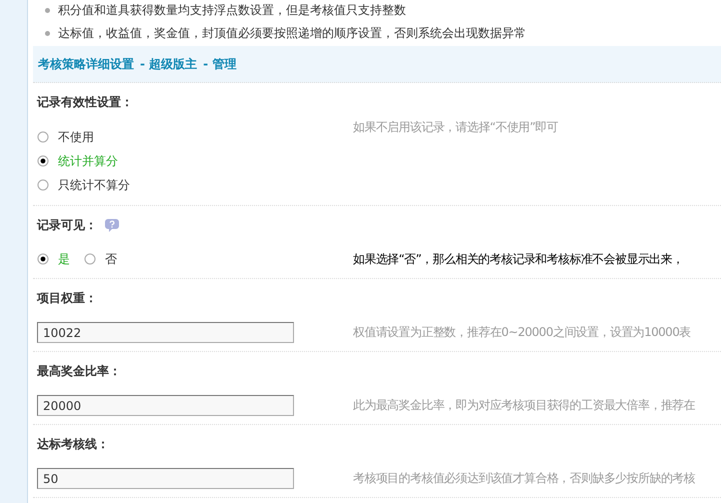 The width and height of the screenshot is (721, 503). What do you see at coordinates (165, 478) in the screenshot?
I see `text-input-field: 50` at bounding box center [165, 478].